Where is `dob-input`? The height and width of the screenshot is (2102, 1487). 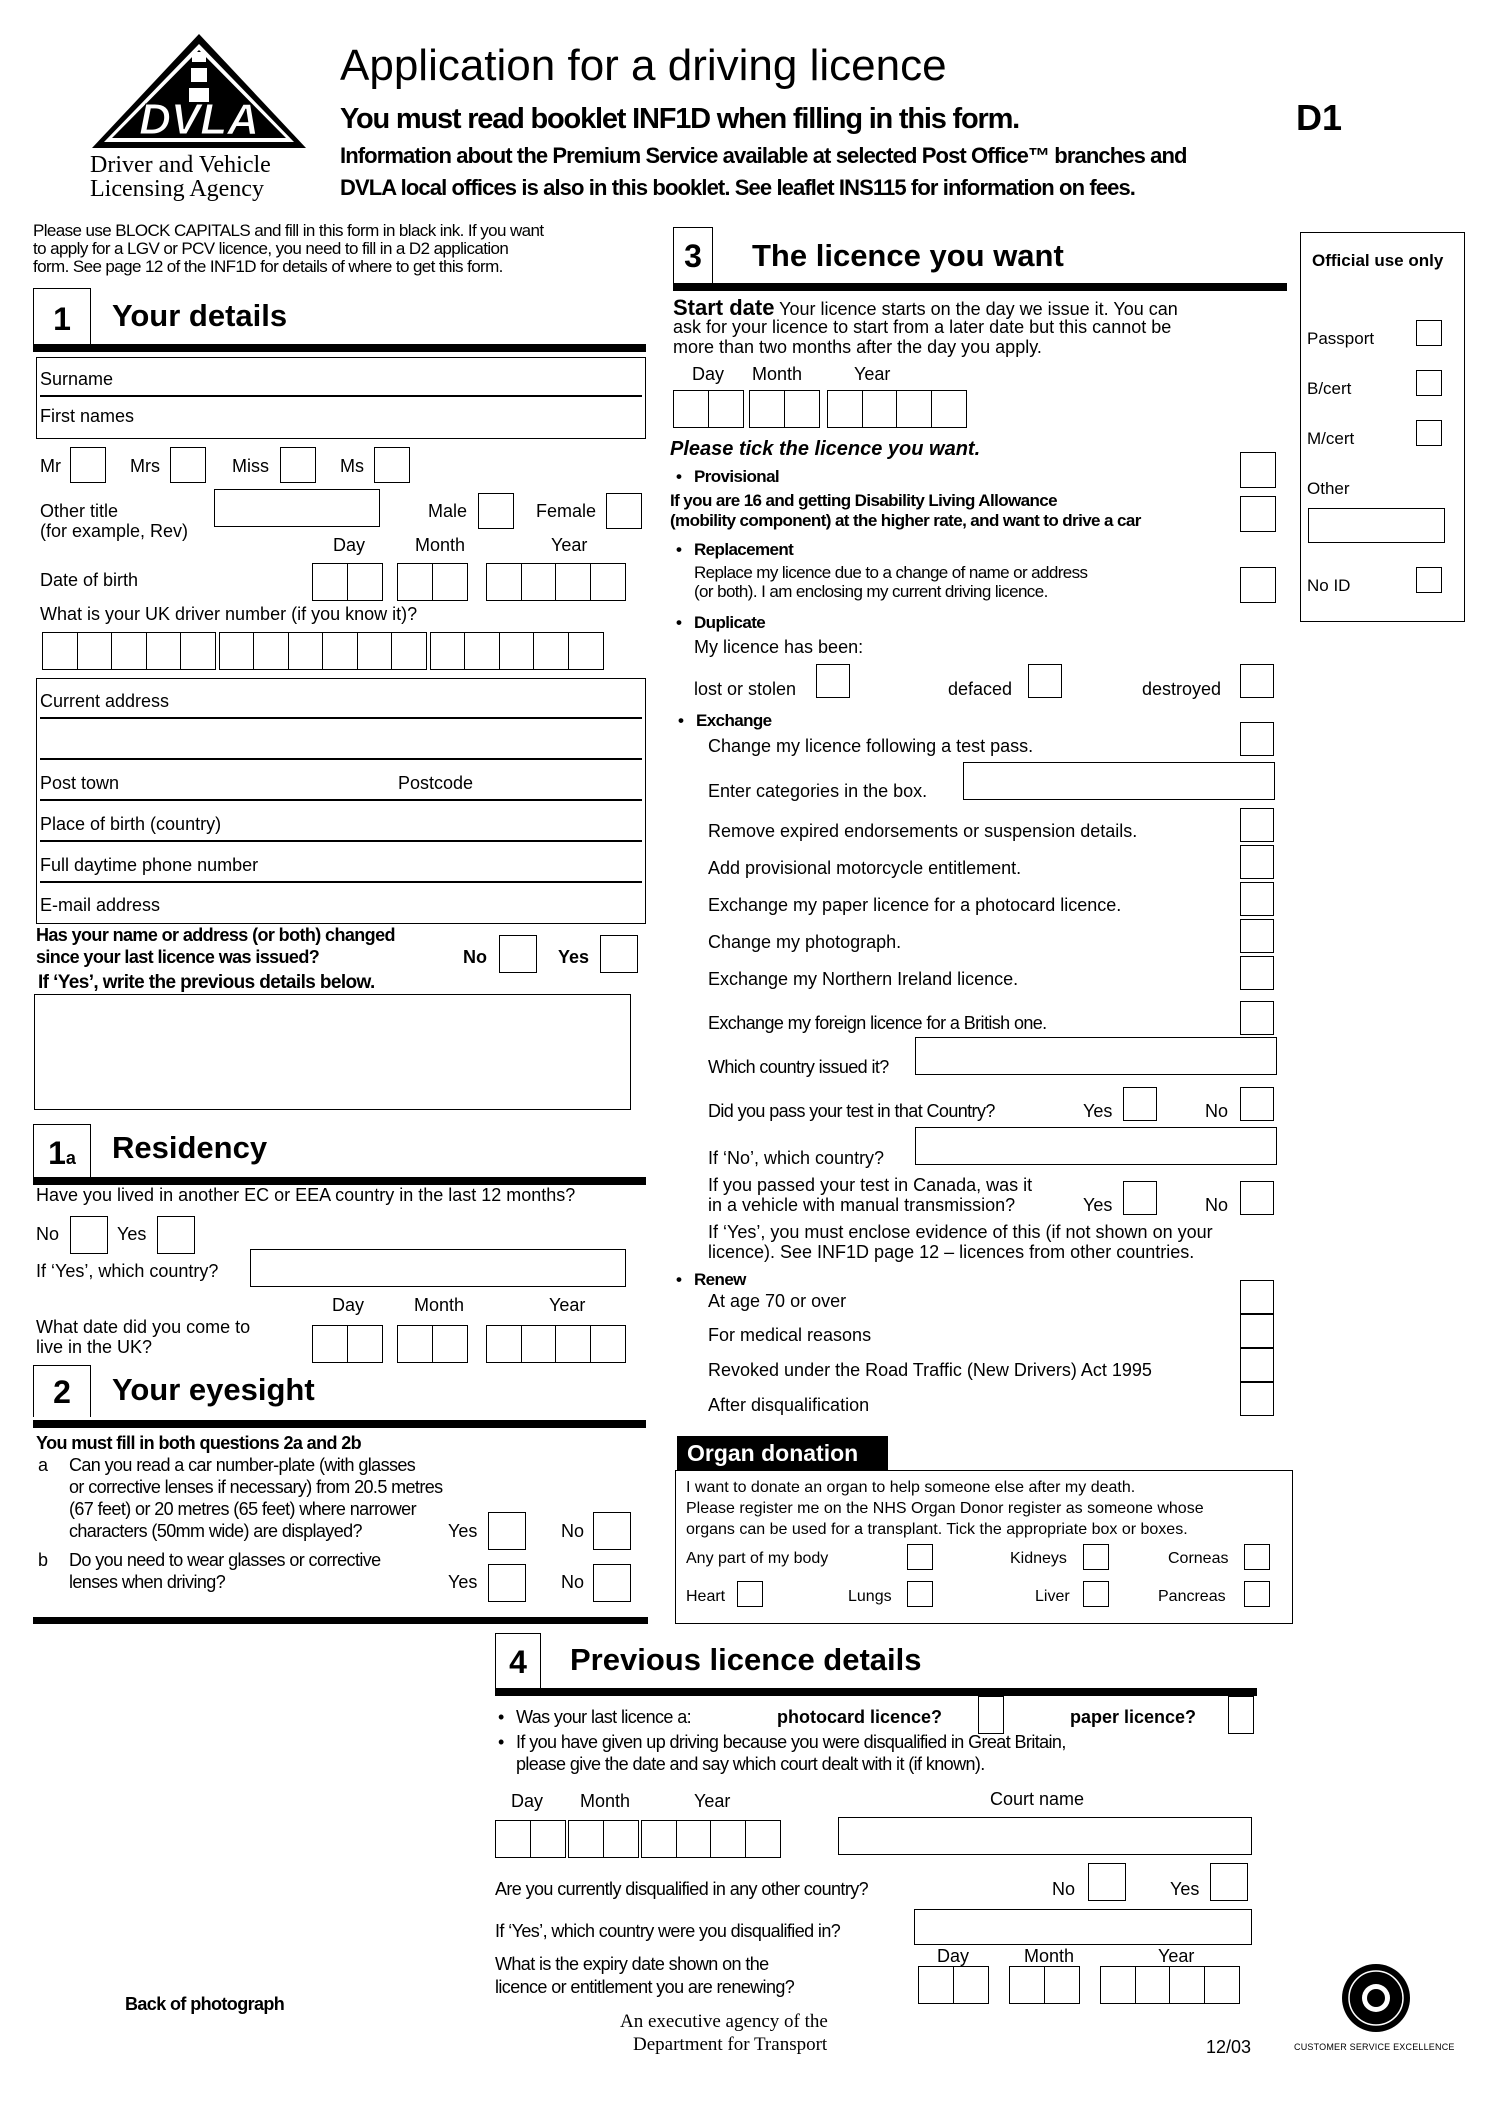 dob-input is located at coordinates (473, 582).